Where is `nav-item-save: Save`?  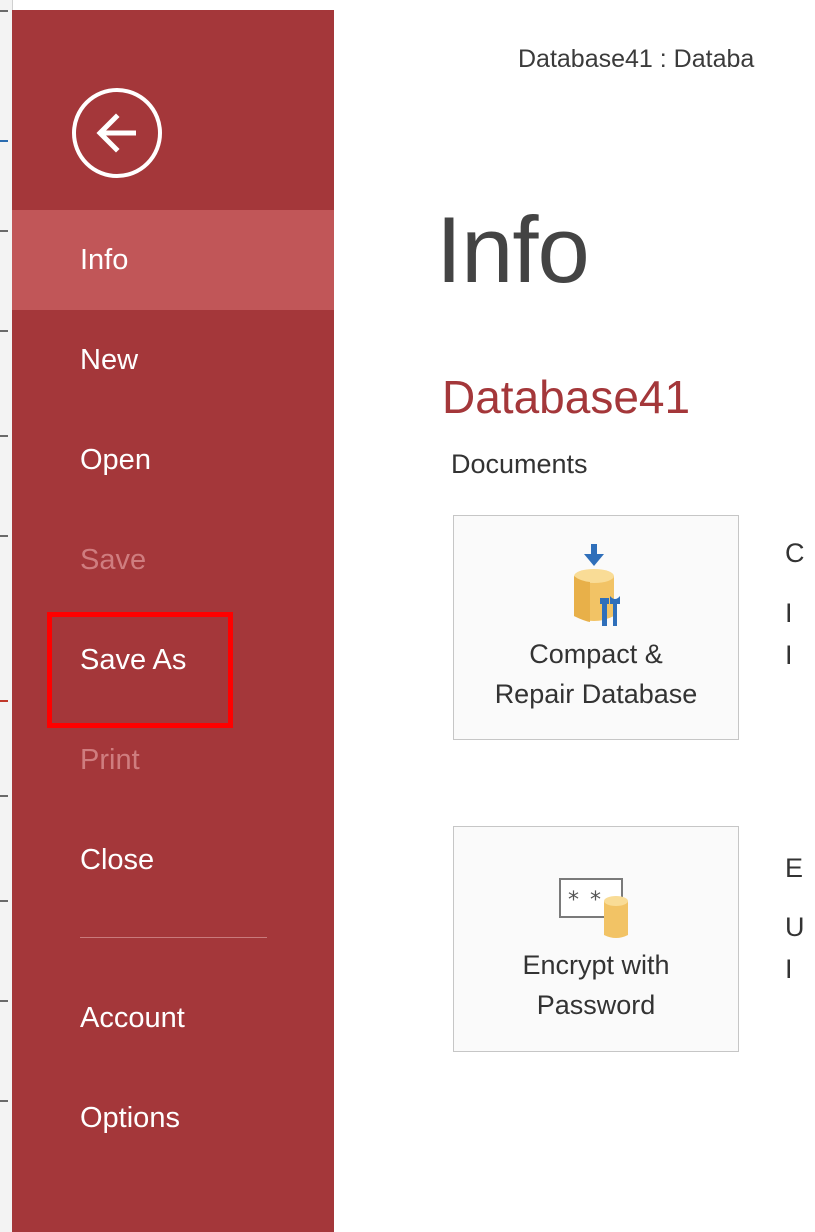
nav-item-save: Save is located at coordinates (173, 560).